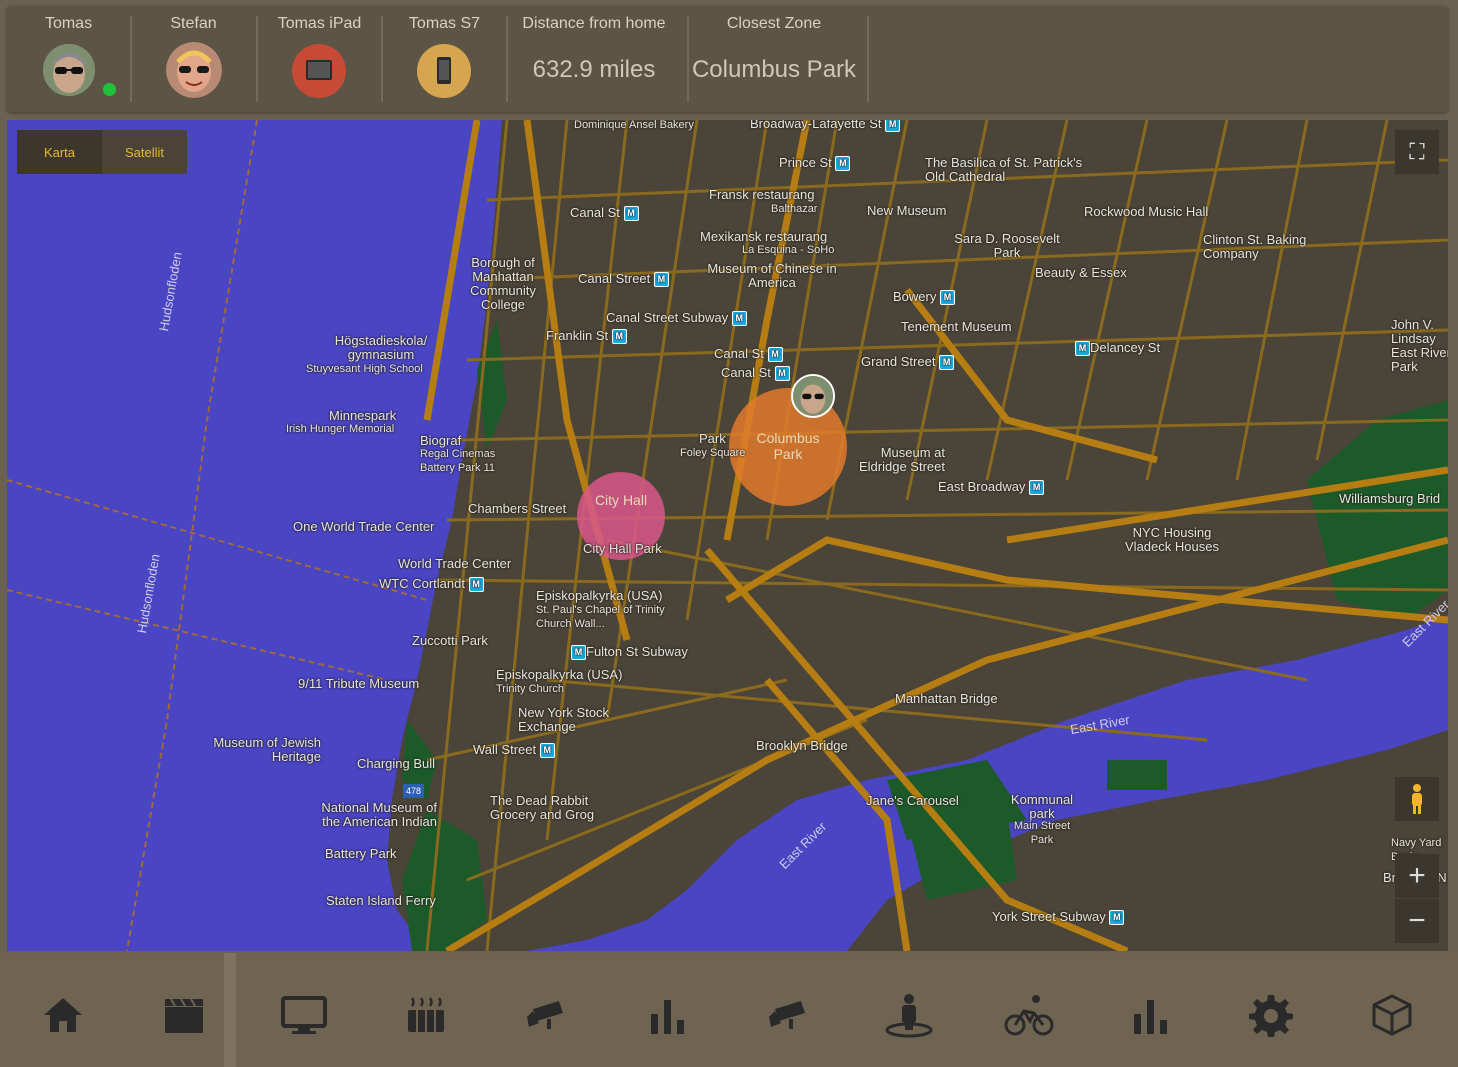 This screenshot has height=1067, width=1458. What do you see at coordinates (109, 89) in the screenshot?
I see `home-status-dot` at bounding box center [109, 89].